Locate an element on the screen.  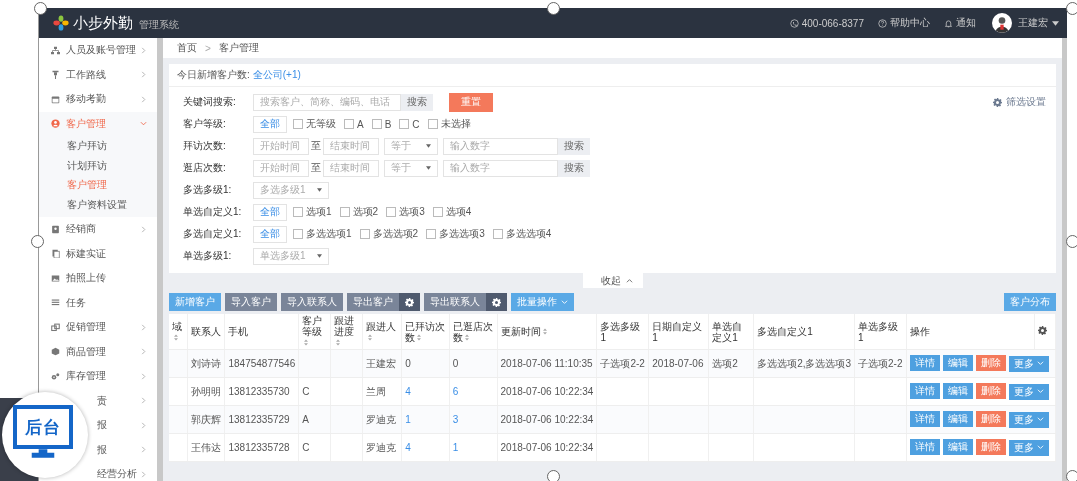
column-header: 域 is located at coordinates (178, 332).